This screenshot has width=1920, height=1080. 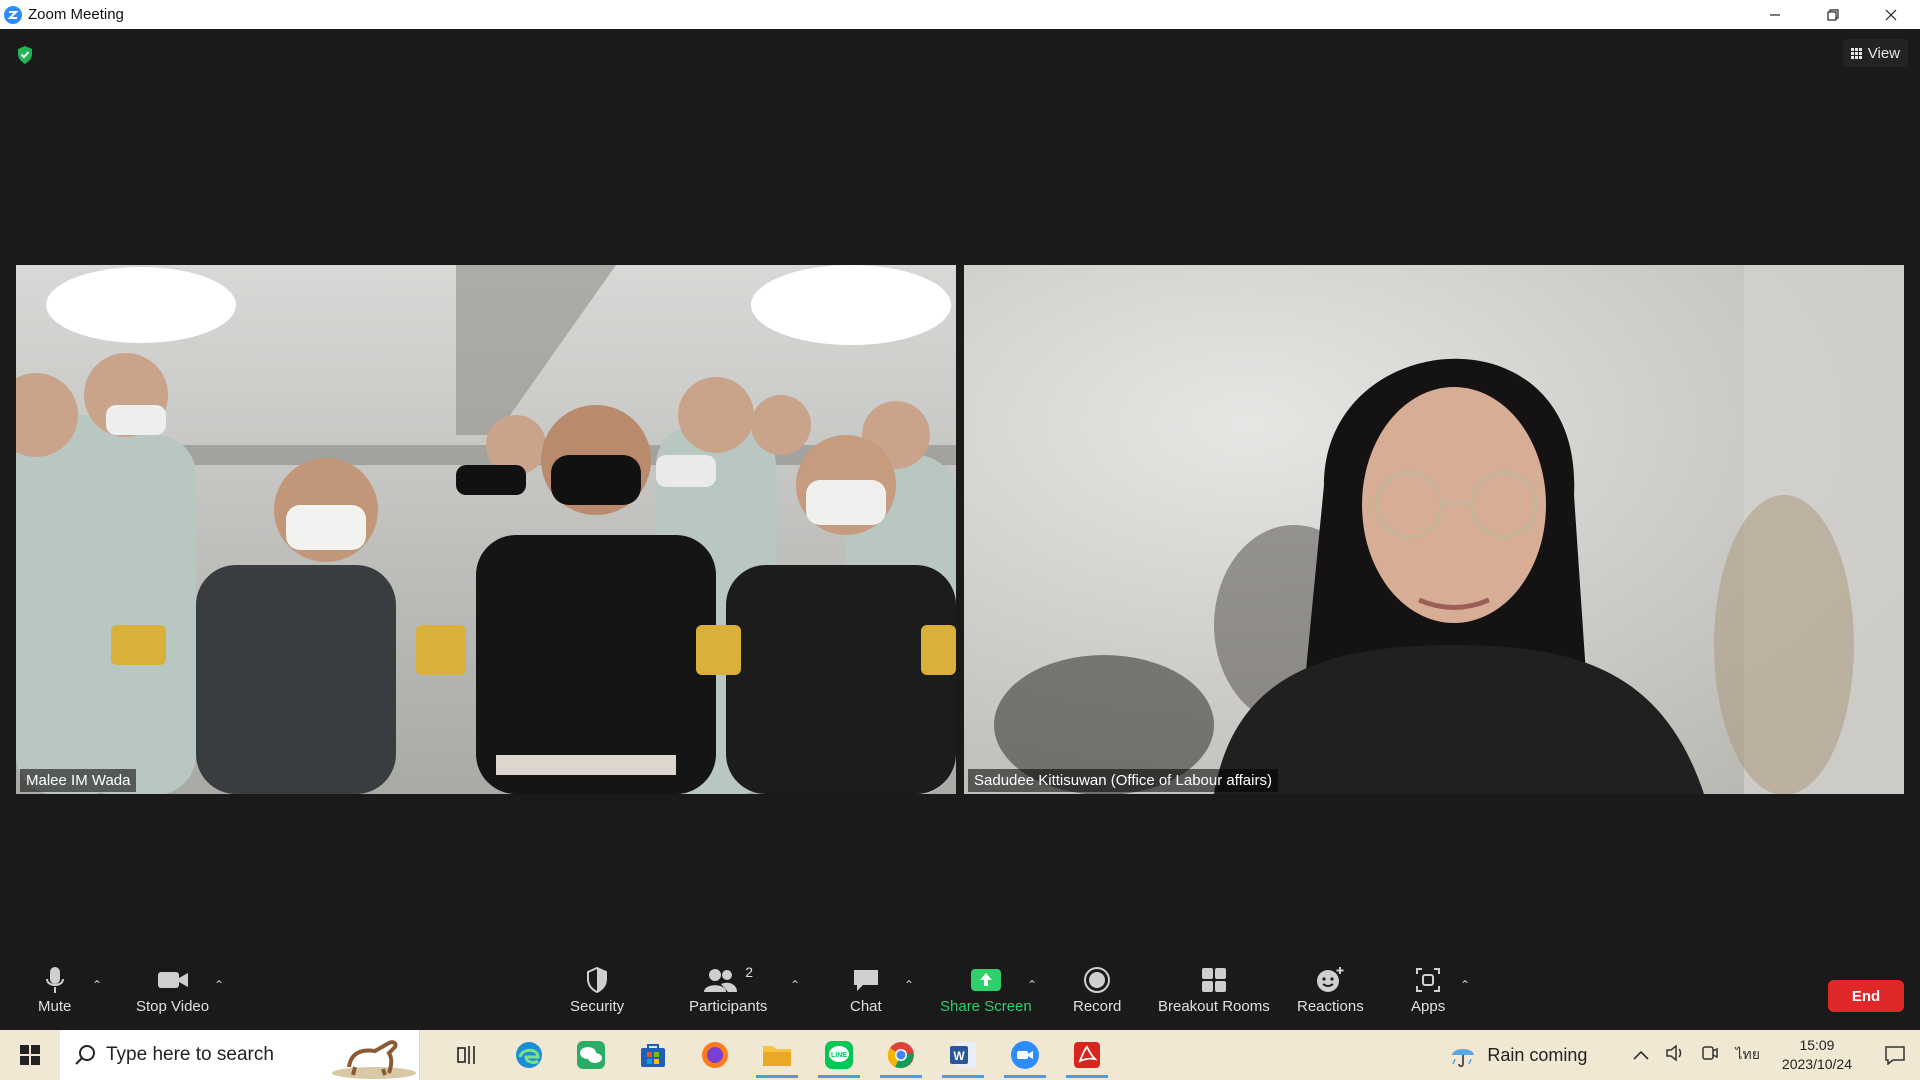 I want to click on chat-button: Chat, so click(x=866, y=987).